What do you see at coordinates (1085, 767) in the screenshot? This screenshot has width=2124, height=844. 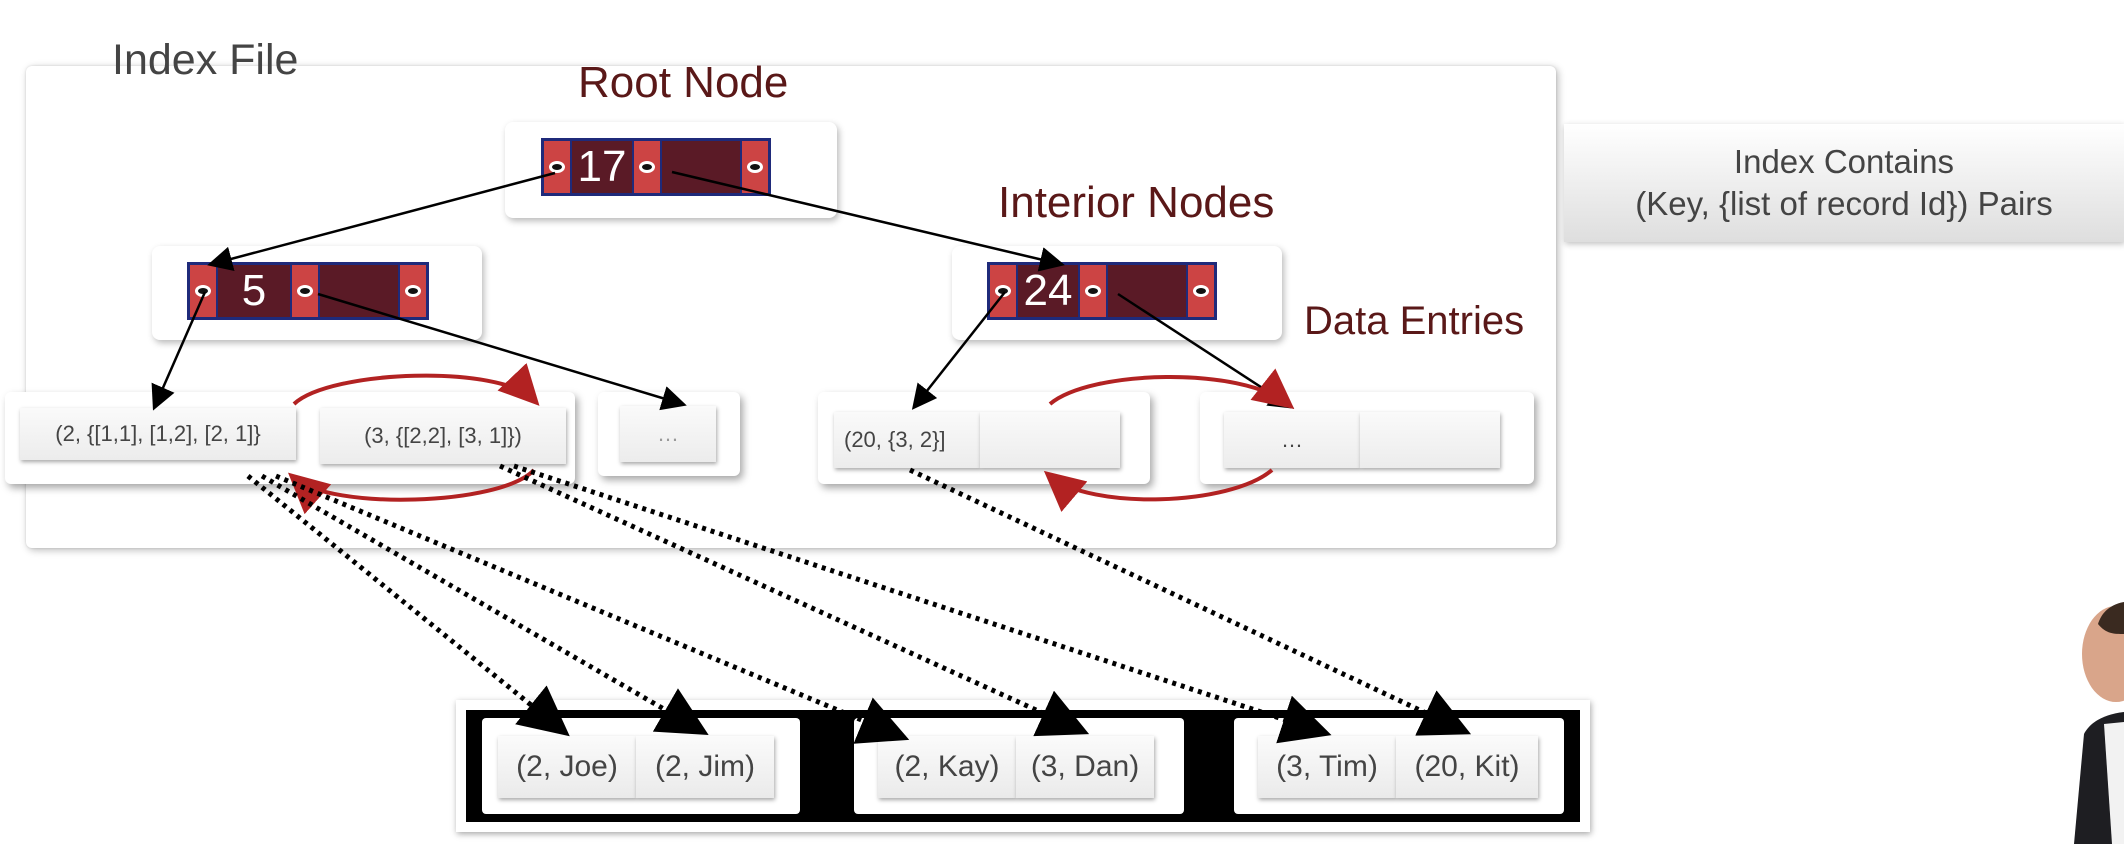 I see `record: (3, Dan)` at bounding box center [1085, 767].